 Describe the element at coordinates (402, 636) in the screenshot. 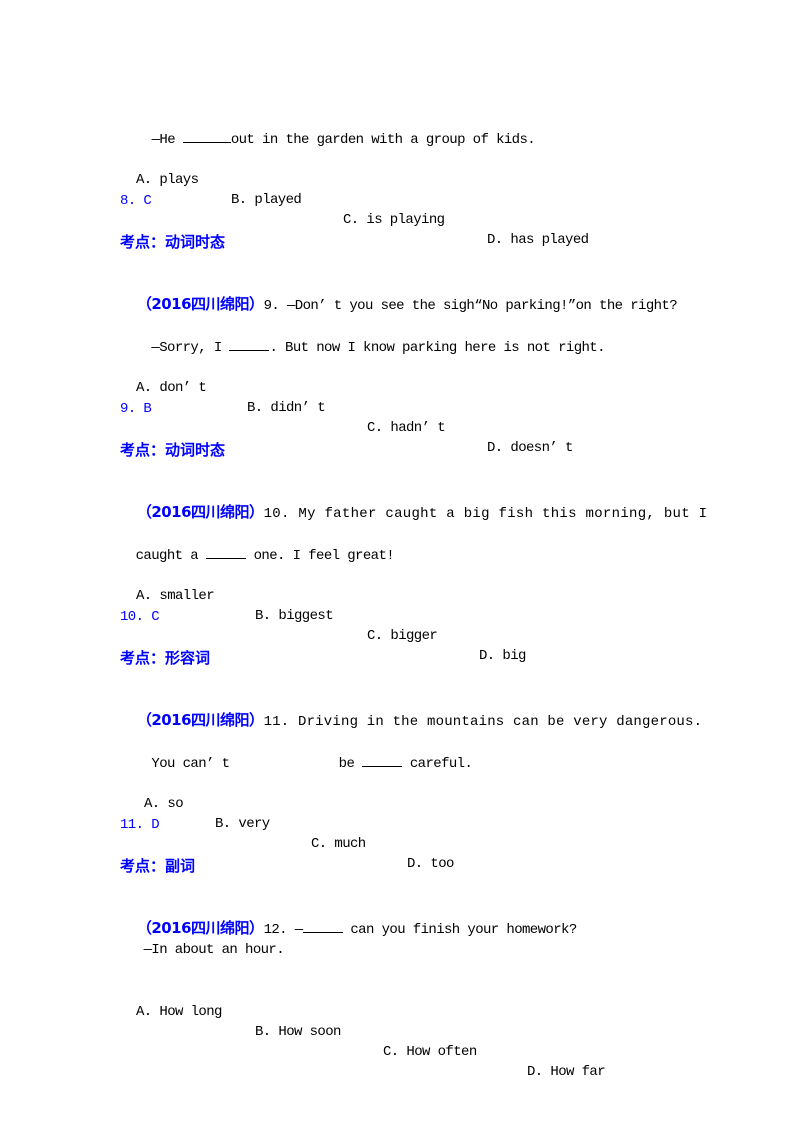

I see `q10-option-c: C. bigger` at that location.